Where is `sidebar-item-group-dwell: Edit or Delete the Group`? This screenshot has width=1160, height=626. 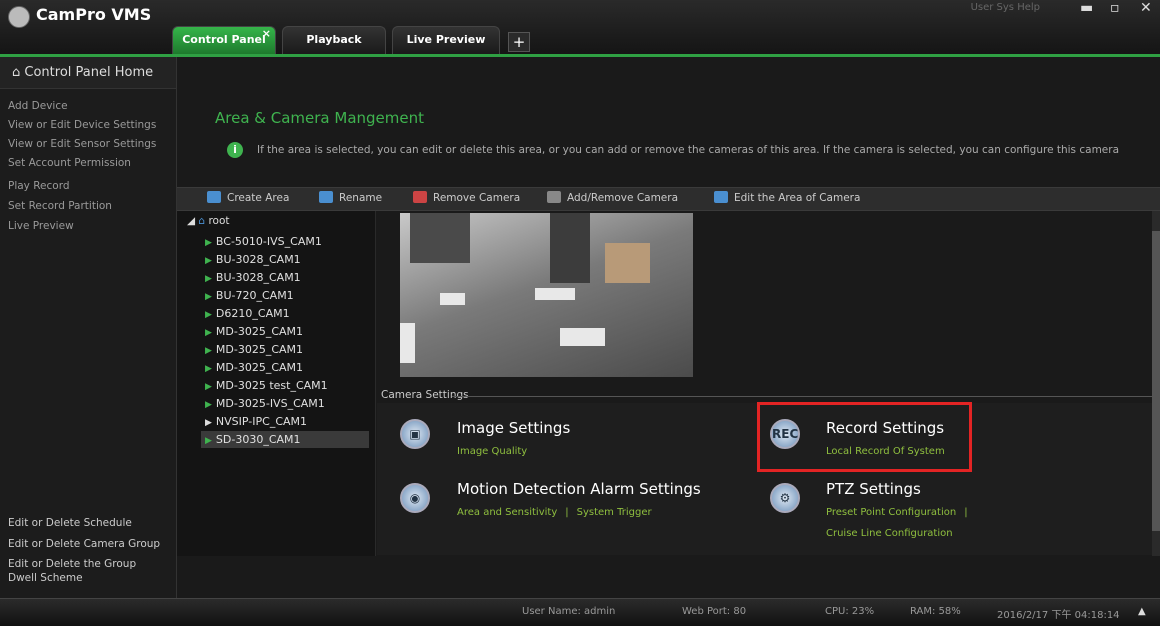
sidebar-item-group-dwell: Edit or Delete the Group is located at coordinates (72, 564).